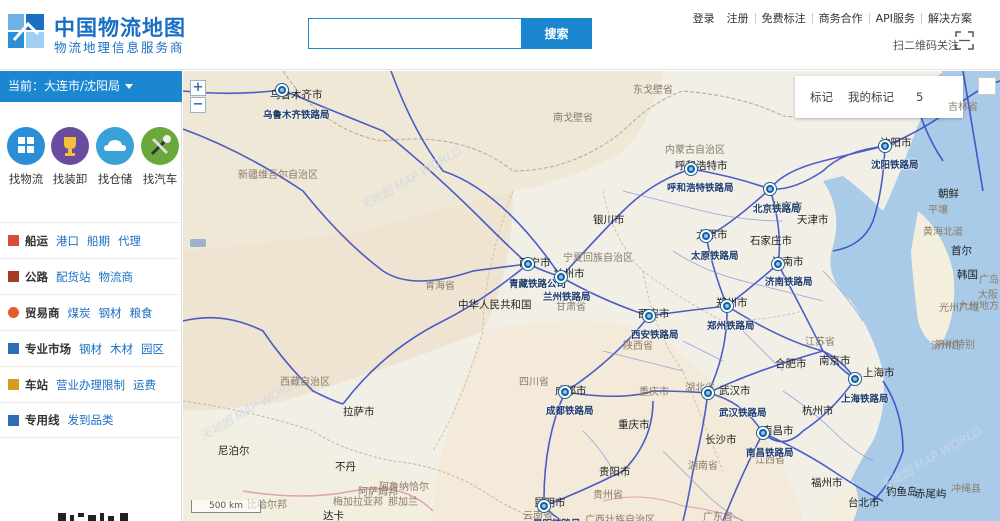  Describe the element at coordinates (964, 40) in the screenshot. I see `scan-icon` at that location.